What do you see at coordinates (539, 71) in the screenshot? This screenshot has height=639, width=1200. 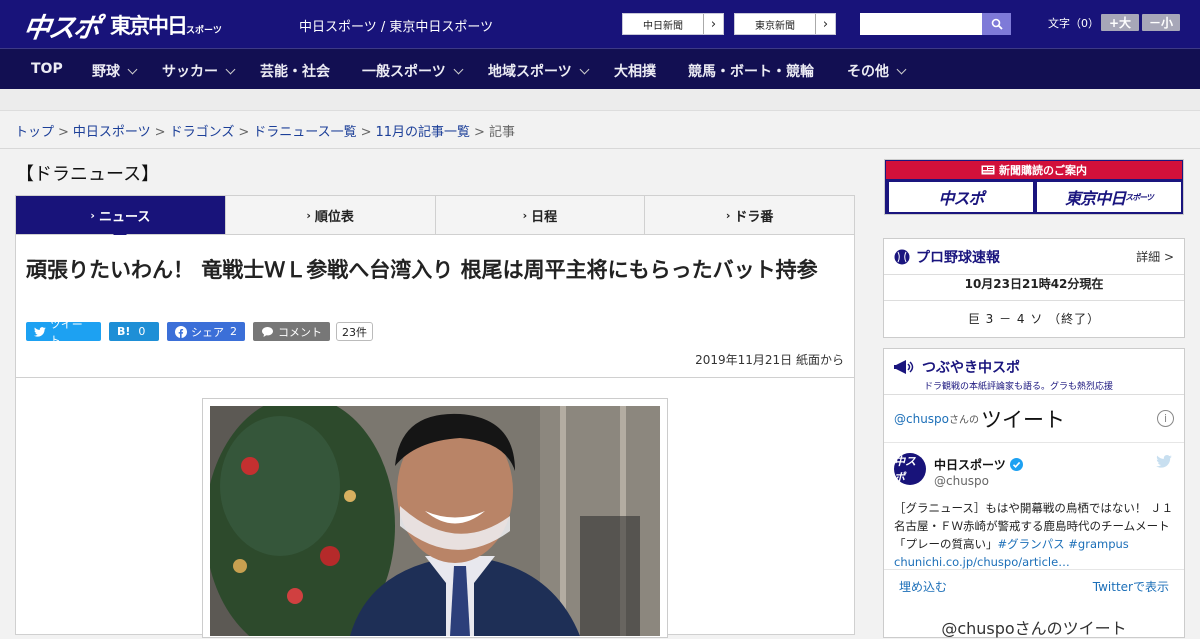 I see `nav-item-local-sports: 地域スポーツ` at bounding box center [539, 71].